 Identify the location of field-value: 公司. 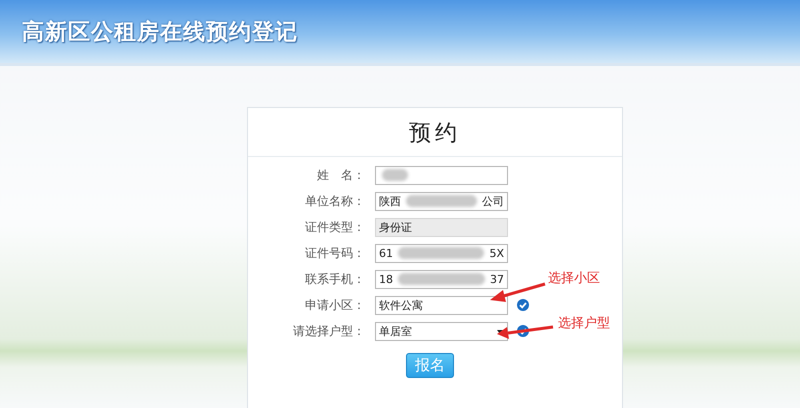
(493, 201).